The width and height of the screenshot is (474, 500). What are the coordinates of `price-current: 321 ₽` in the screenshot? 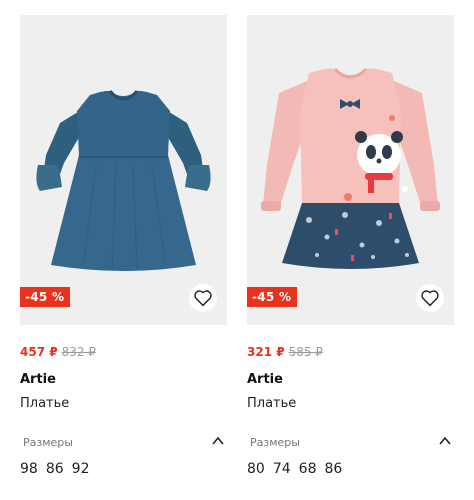 It's located at (266, 352).